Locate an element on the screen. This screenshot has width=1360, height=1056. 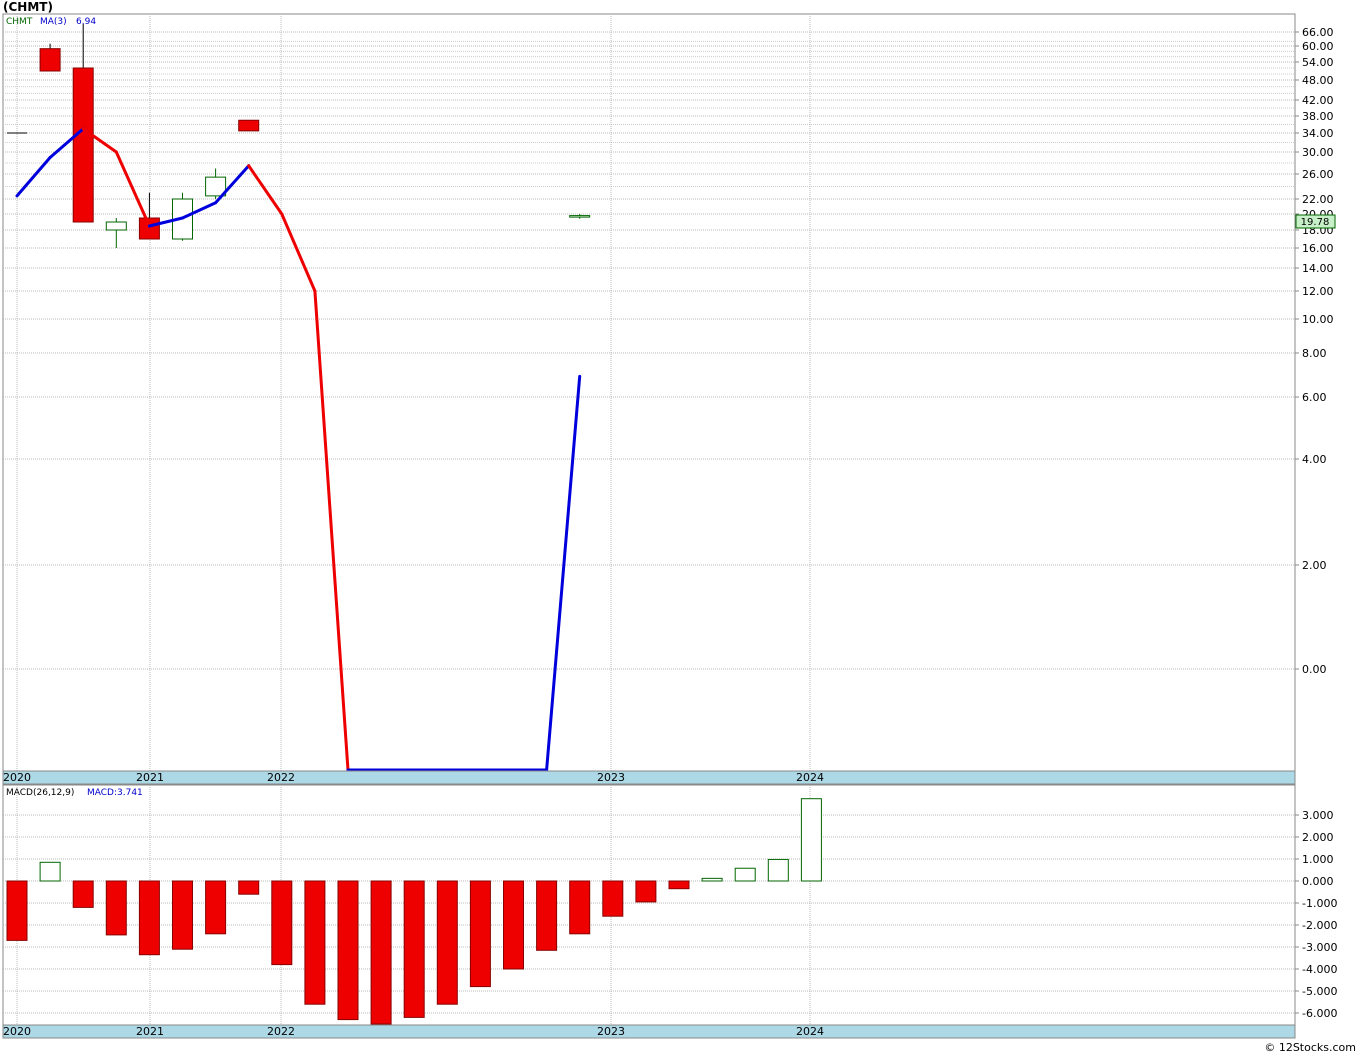
price-y-tick-label: 12.00 is located at coordinates (1318, 291).